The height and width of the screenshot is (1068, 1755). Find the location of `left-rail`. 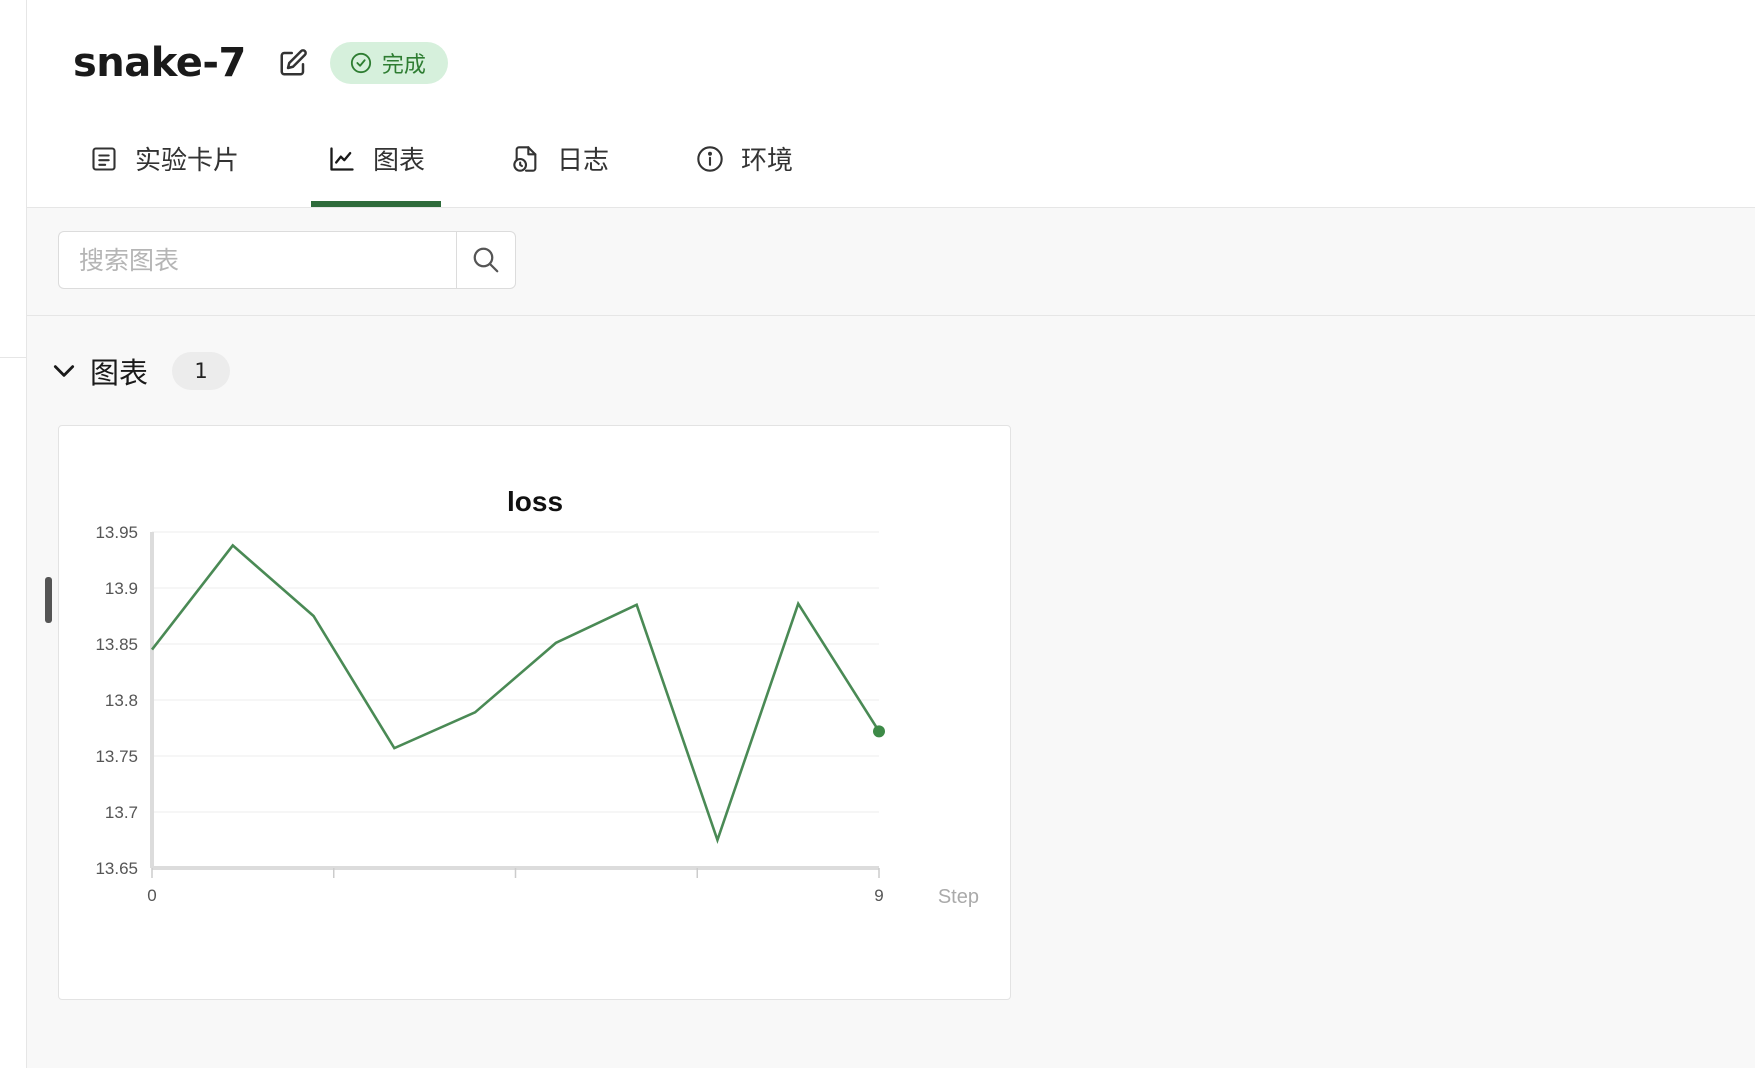

left-rail is located at coordinates (13, 534).